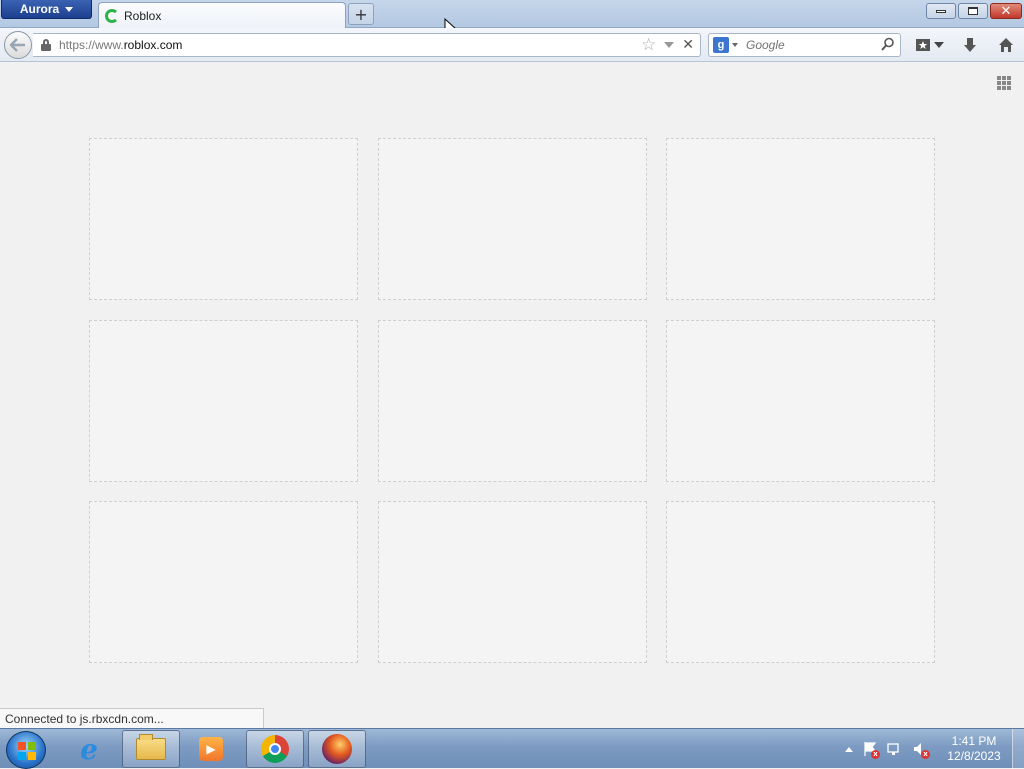  I want to click on firefox-aurora-icon, so click(337, 749).